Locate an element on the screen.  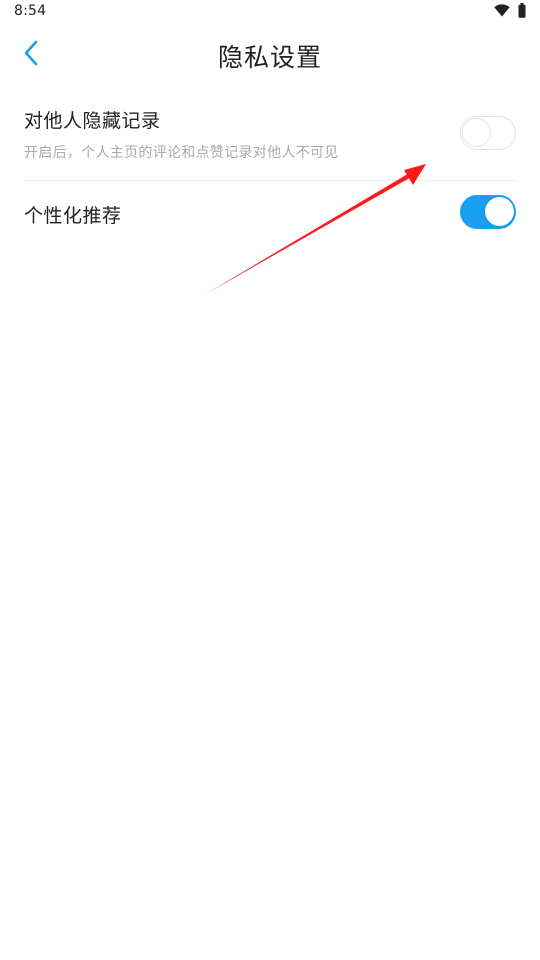
personalized-recommendation-toggle is located at coordinates (488, 212).